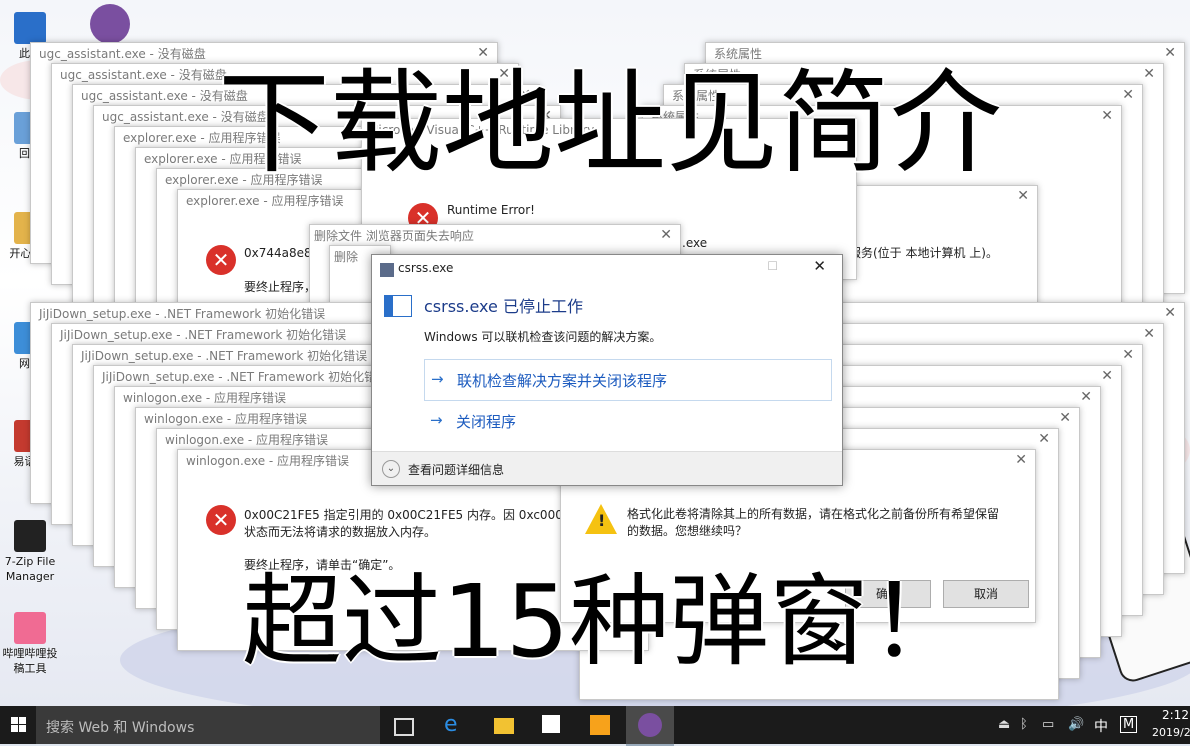 Image resolution: width=1190 pixels, height=746 pixels. Describe the element at coordinates (840, 644) in the screenshot. I see `mouse-cursor-icon: ➤` at that location.